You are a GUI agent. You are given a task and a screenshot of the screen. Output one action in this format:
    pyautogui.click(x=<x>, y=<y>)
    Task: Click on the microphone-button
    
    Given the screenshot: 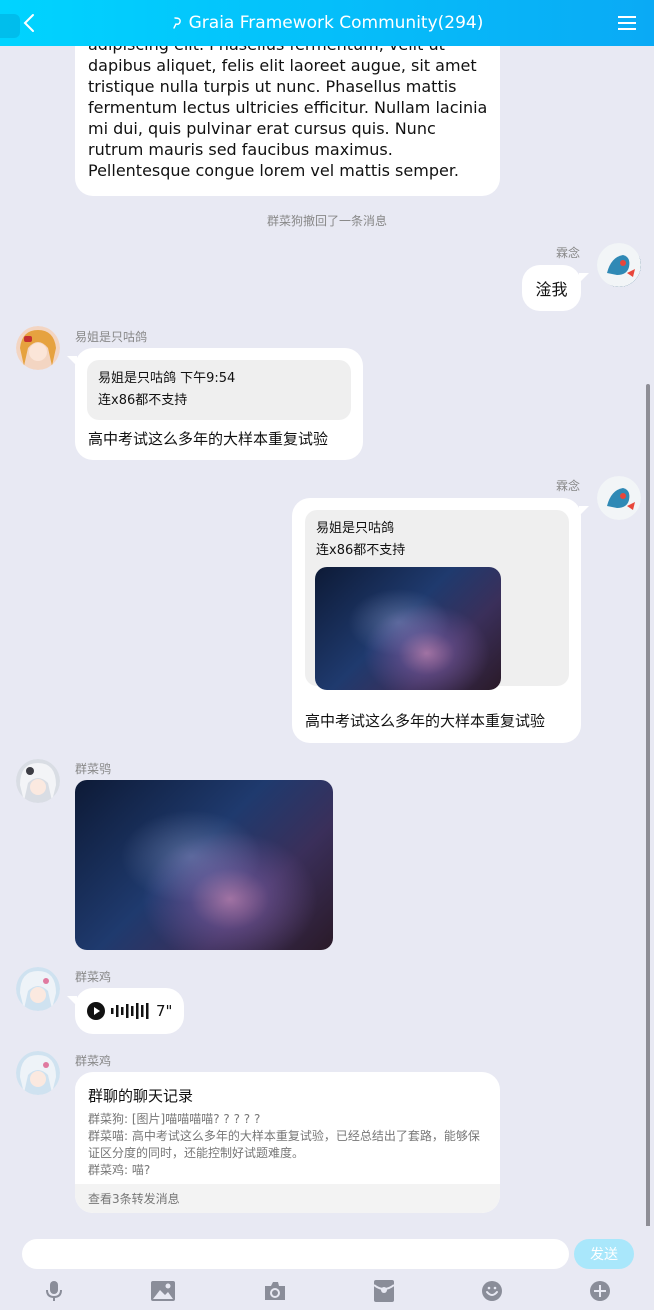 What is the action you would take?
    pyautogui.click(x=54, y=1291)
    